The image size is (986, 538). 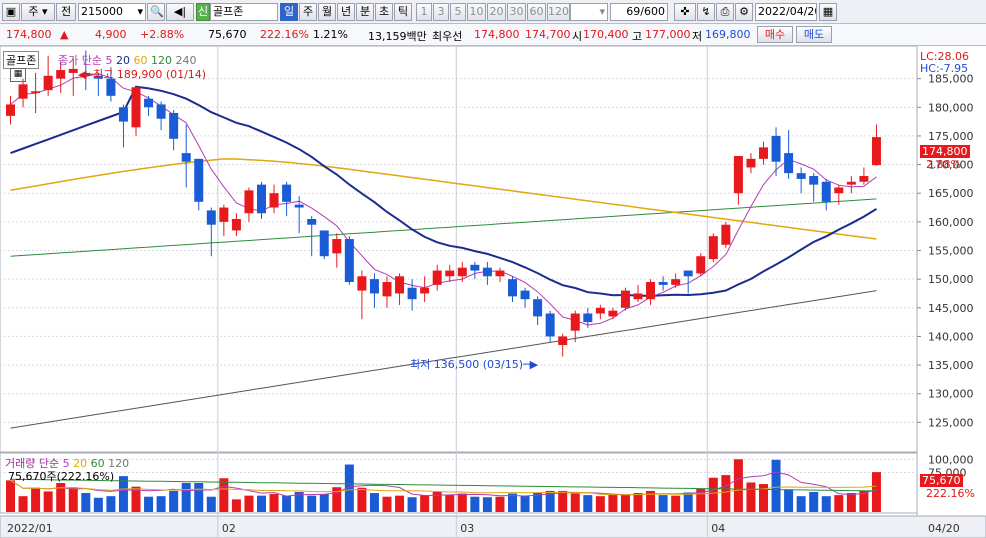 What do you see at coordinates (744, 12) in the screenshot?
I see `gear-icon: ⚙` at bounding box center [744, 12].